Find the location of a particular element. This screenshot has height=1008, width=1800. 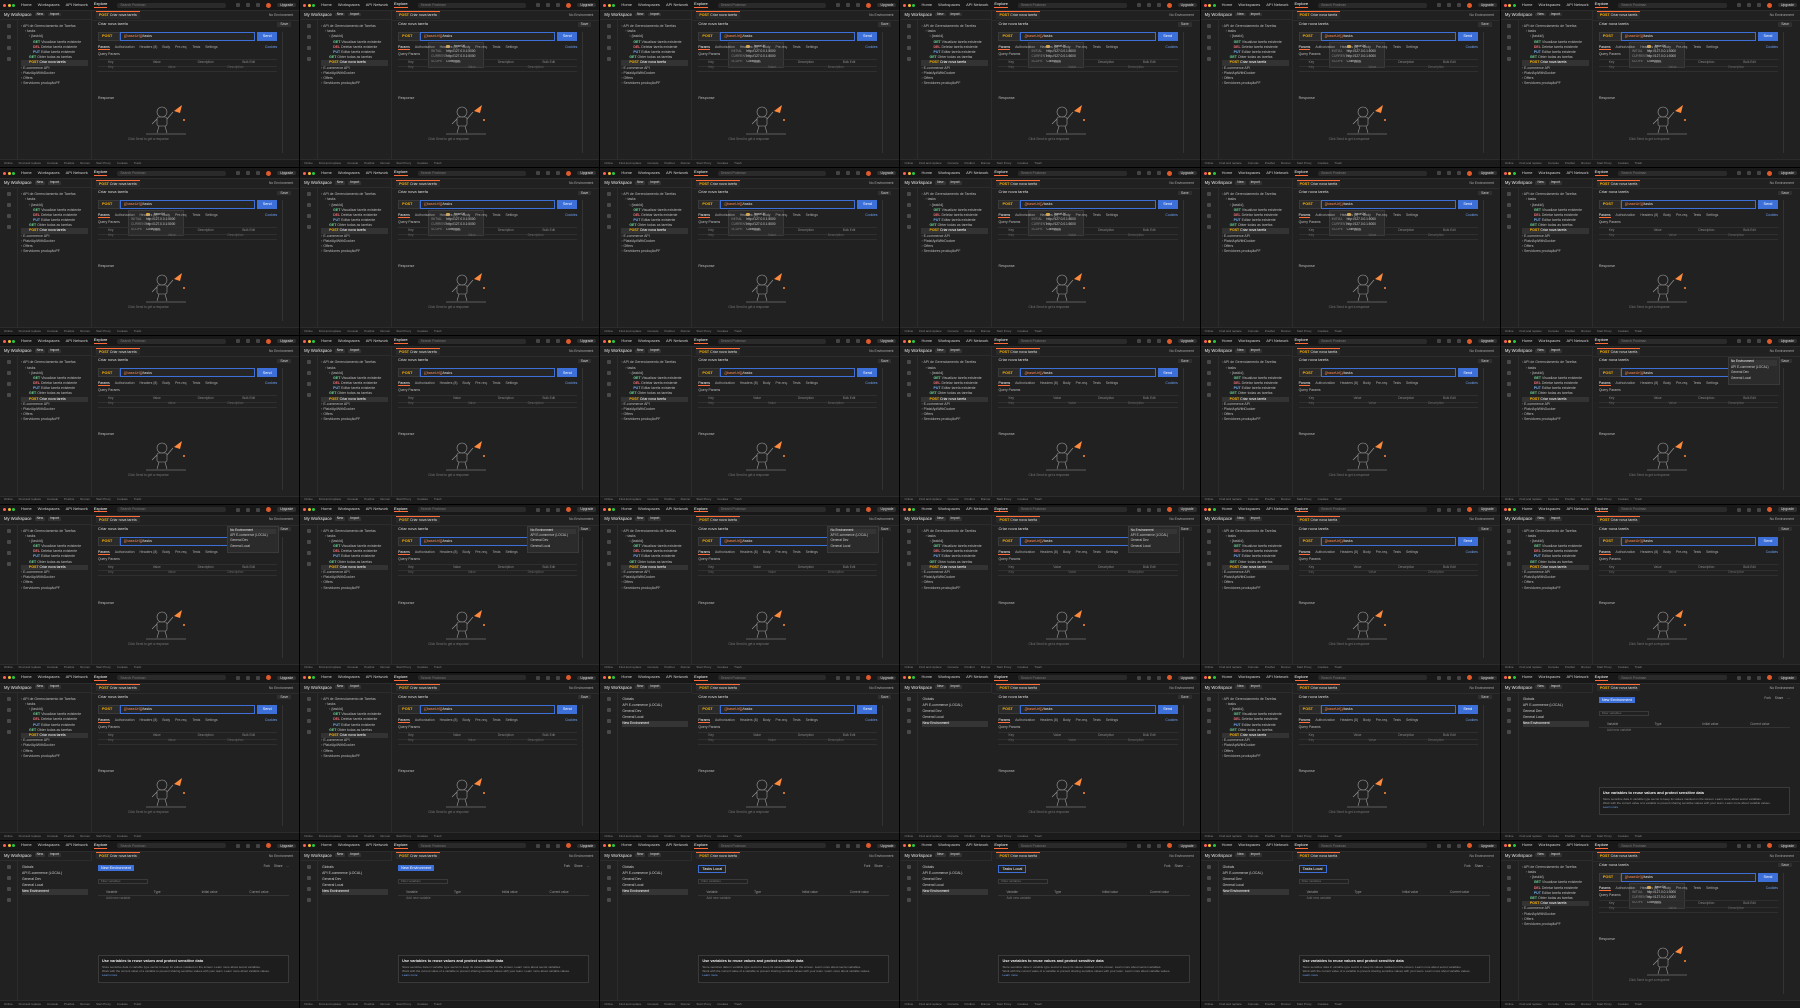

description-field: Description is located at coordinates (247, 572).